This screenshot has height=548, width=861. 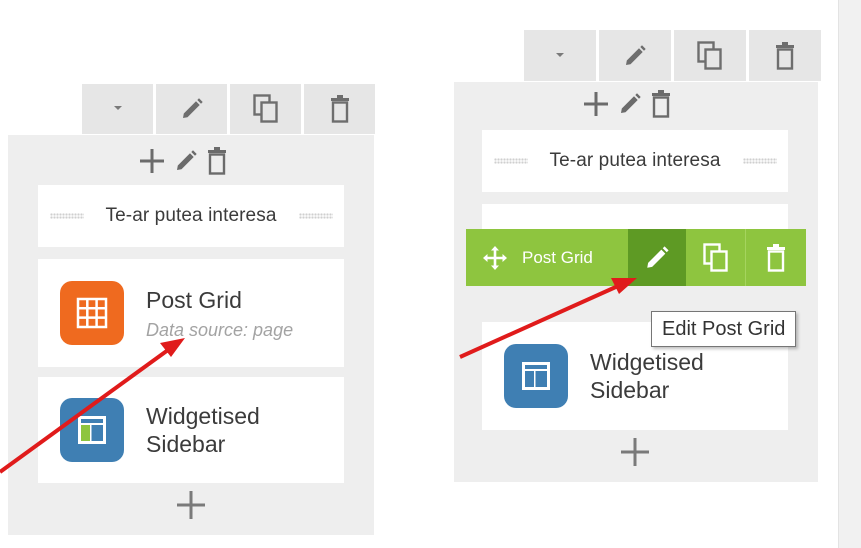 What do you see at coordinates (495, 257) in the screenshot?
I see `move-icon` at bounding box center [495, 257].